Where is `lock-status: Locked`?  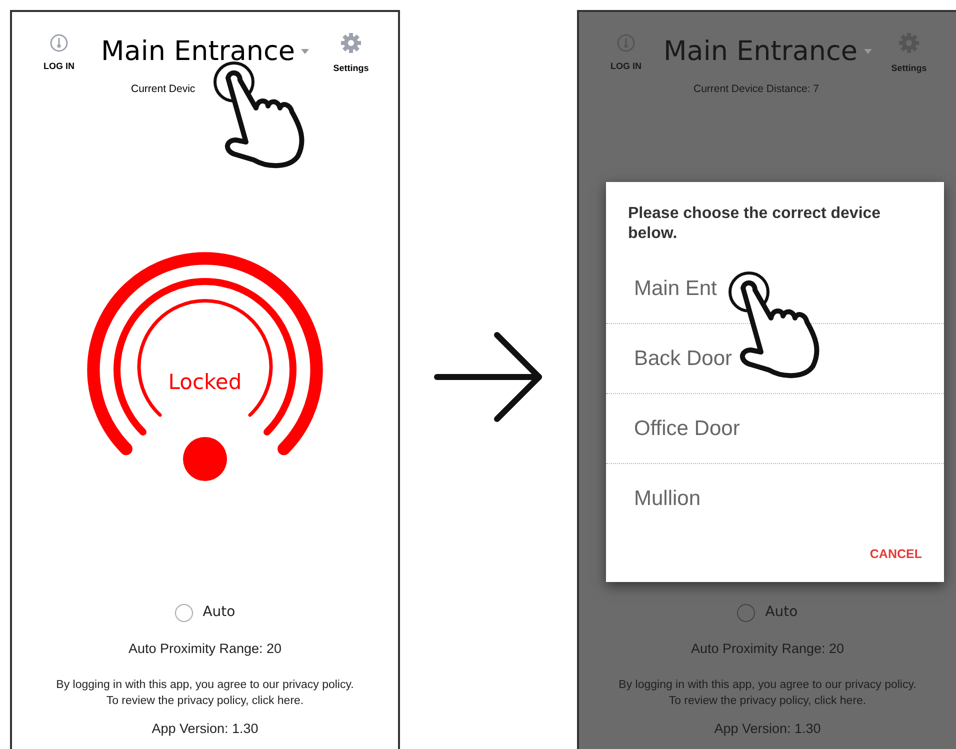 lock-status: Locked is located at coordinates (205, 382).